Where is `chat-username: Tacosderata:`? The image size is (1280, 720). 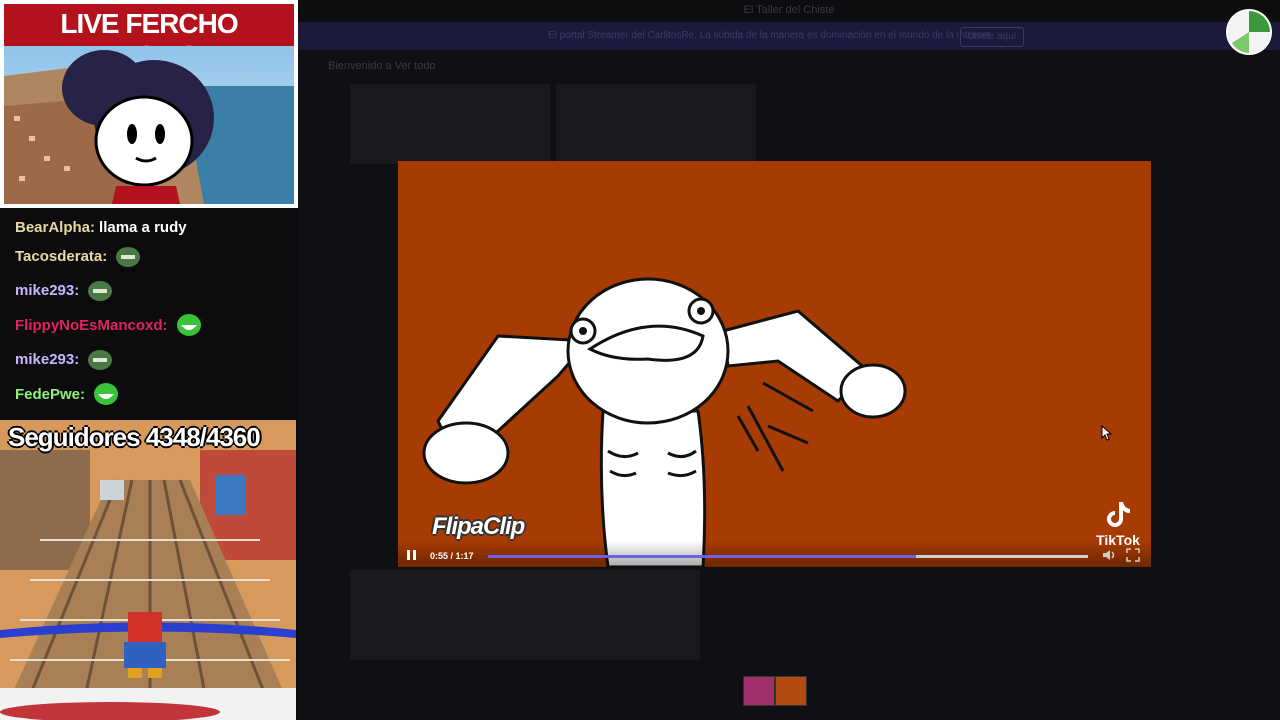 chat-username: Tacosderata: is located at coordinates (61, 256).